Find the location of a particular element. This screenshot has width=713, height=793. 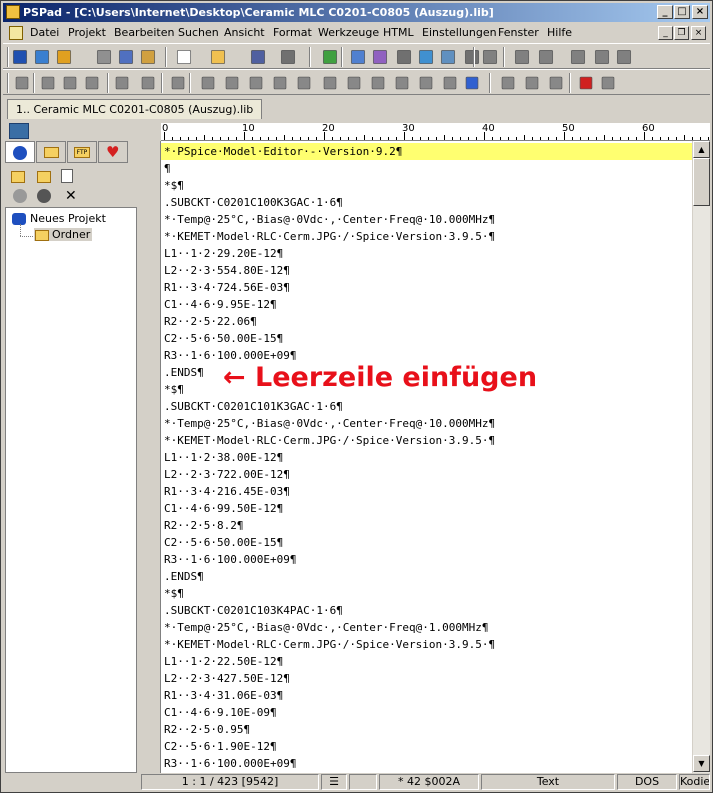

code-line: .SUBCKT·C0201C100K3GAC·1·6¶ is located at coordinates (428, 202).